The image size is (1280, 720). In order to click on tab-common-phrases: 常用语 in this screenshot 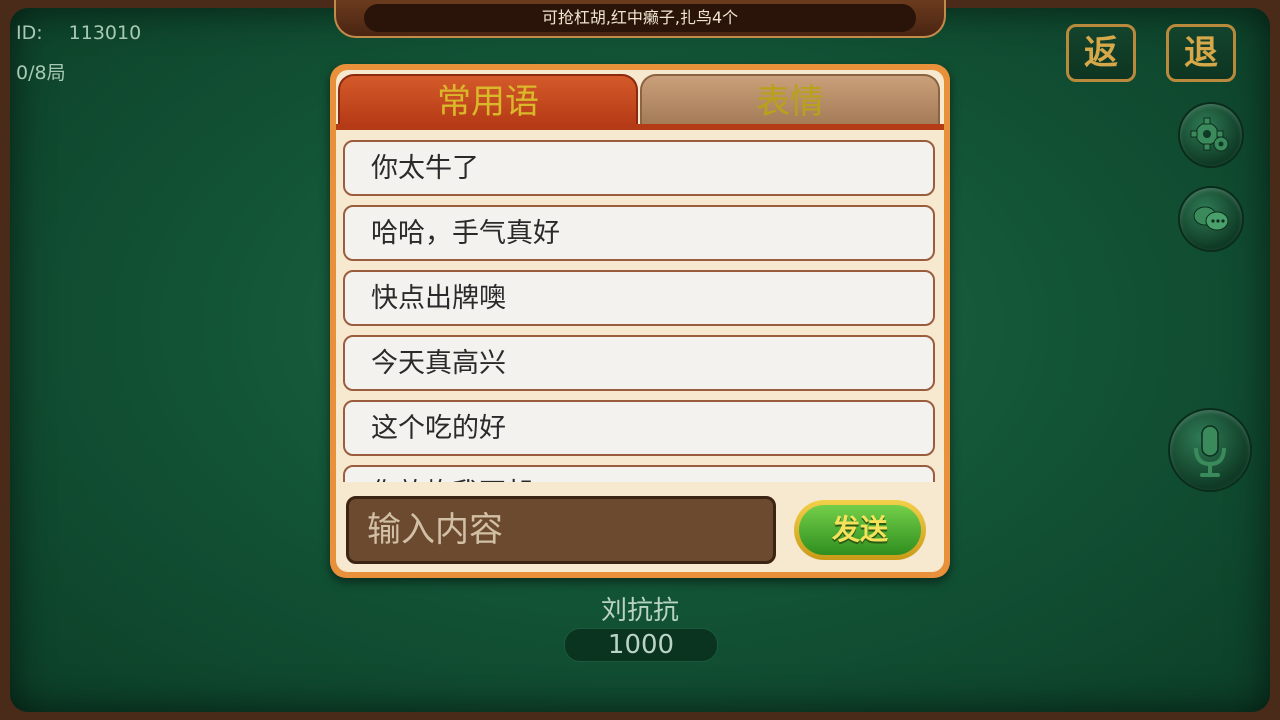, I will do `click(488, 100)`.